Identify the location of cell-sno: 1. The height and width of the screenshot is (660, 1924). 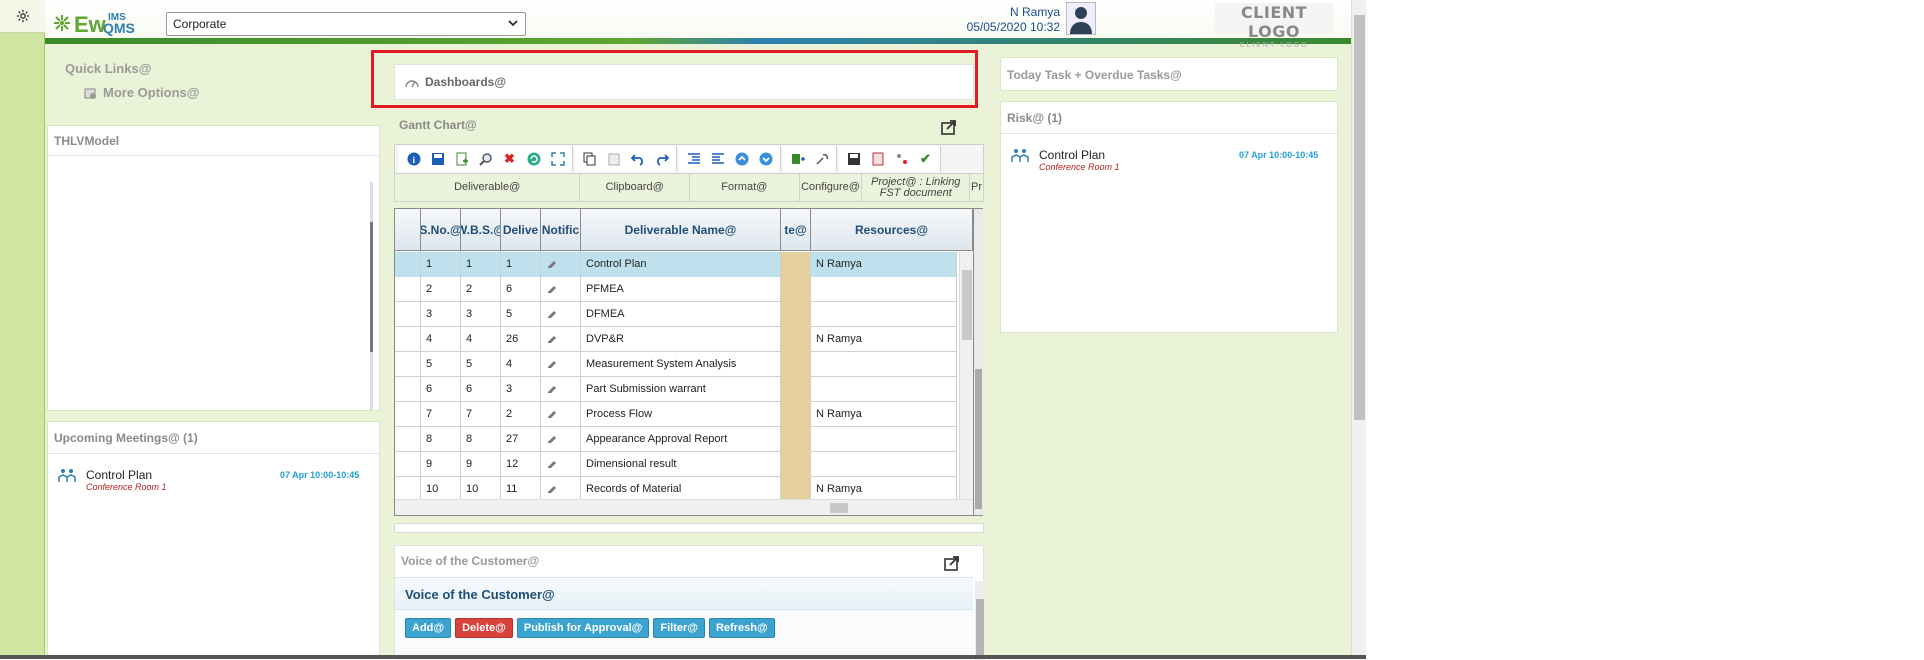
(441, 264).